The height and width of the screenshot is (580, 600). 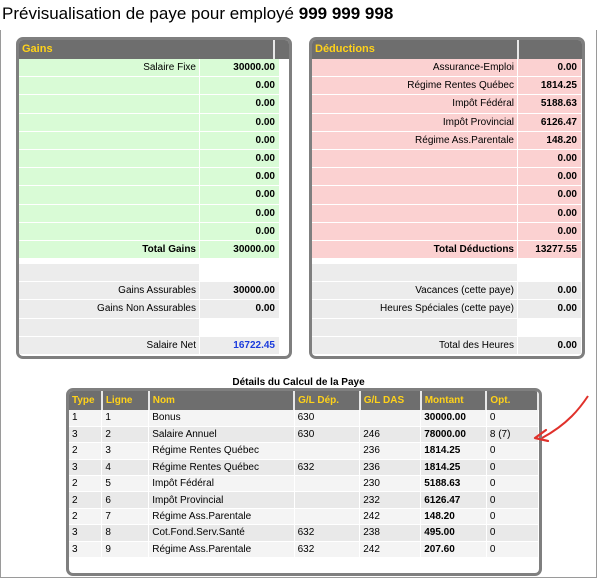 I want to click on column-header-name: Nom, so click(x=222, y=400).